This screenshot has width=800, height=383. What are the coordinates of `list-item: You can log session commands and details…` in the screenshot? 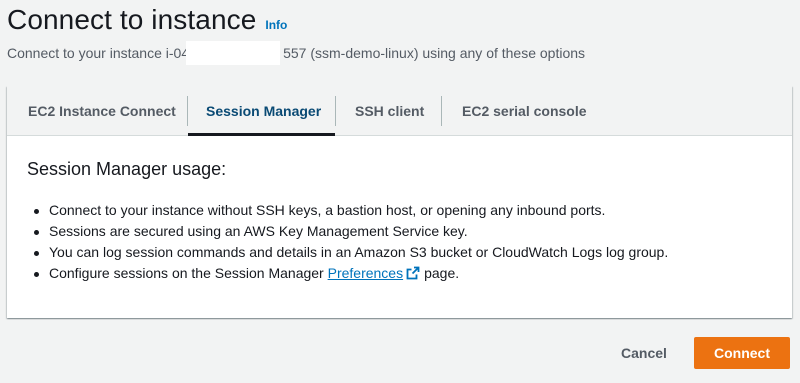 It's located at (350, 252).